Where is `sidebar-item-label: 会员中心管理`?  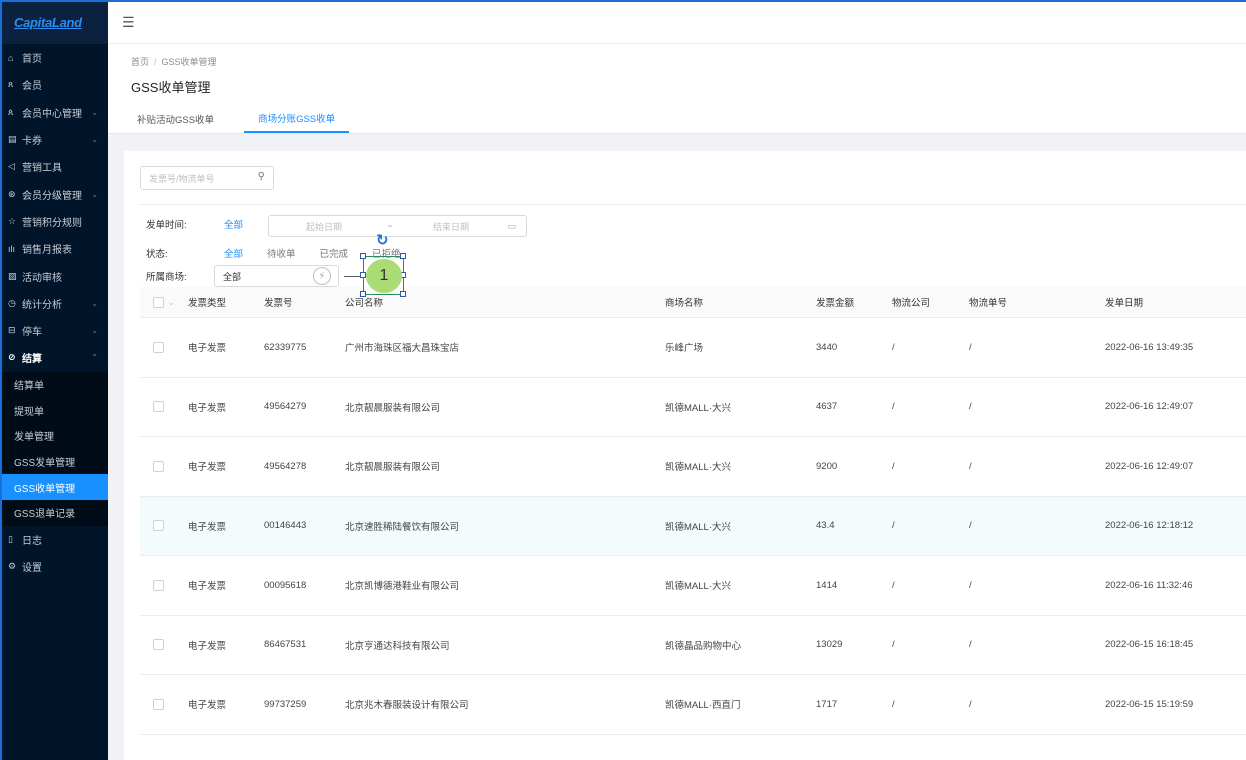 sidebar-item-label: 会员中心管理 is located at coordinates (52, 114).